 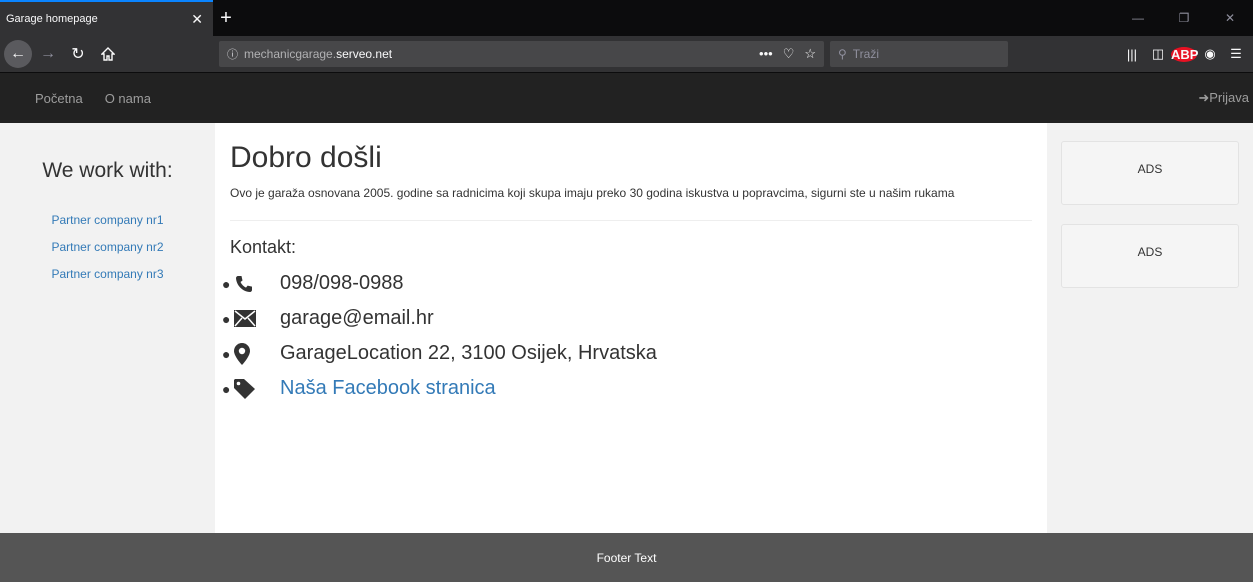 What do you see at coordinates (257, 284) in the screenshot?
I see `phone-icon` at bounding box center [257, 284].